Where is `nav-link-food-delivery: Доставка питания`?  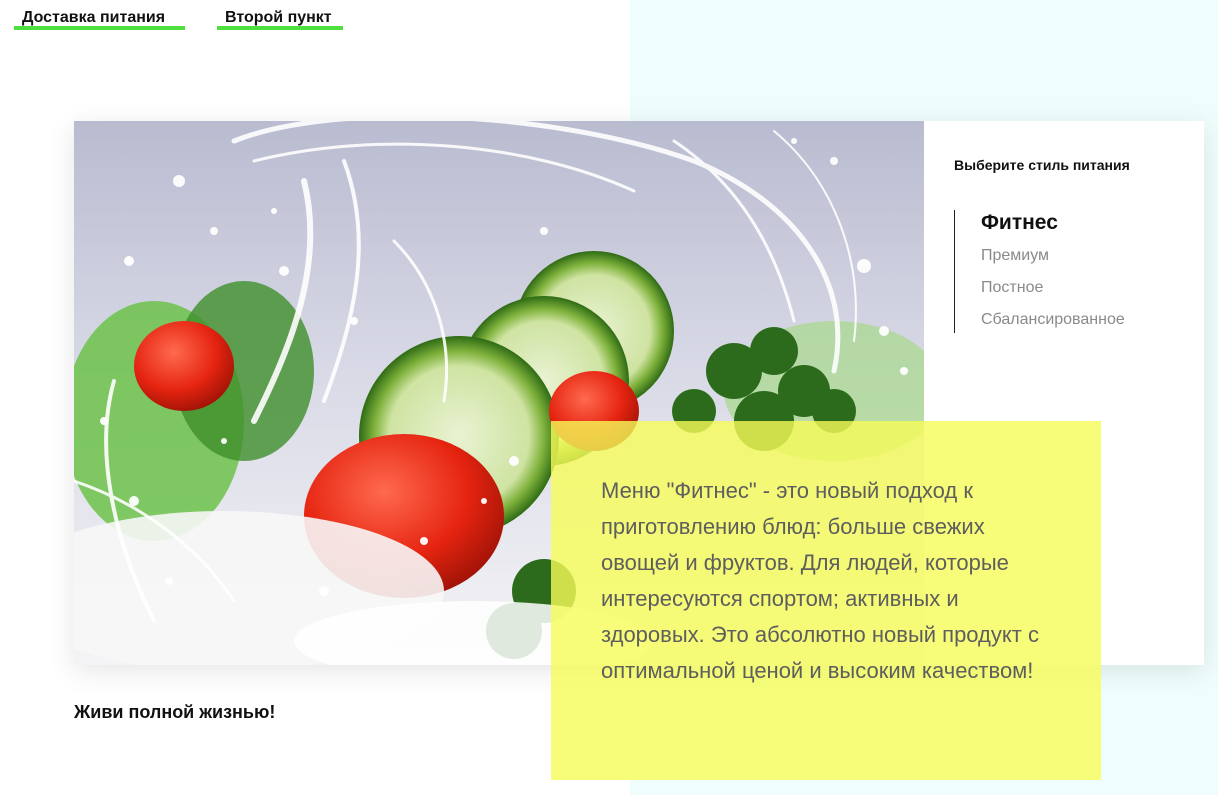
nav-link-food-delivery: Доставка питания is located at coordinates (99, 19).